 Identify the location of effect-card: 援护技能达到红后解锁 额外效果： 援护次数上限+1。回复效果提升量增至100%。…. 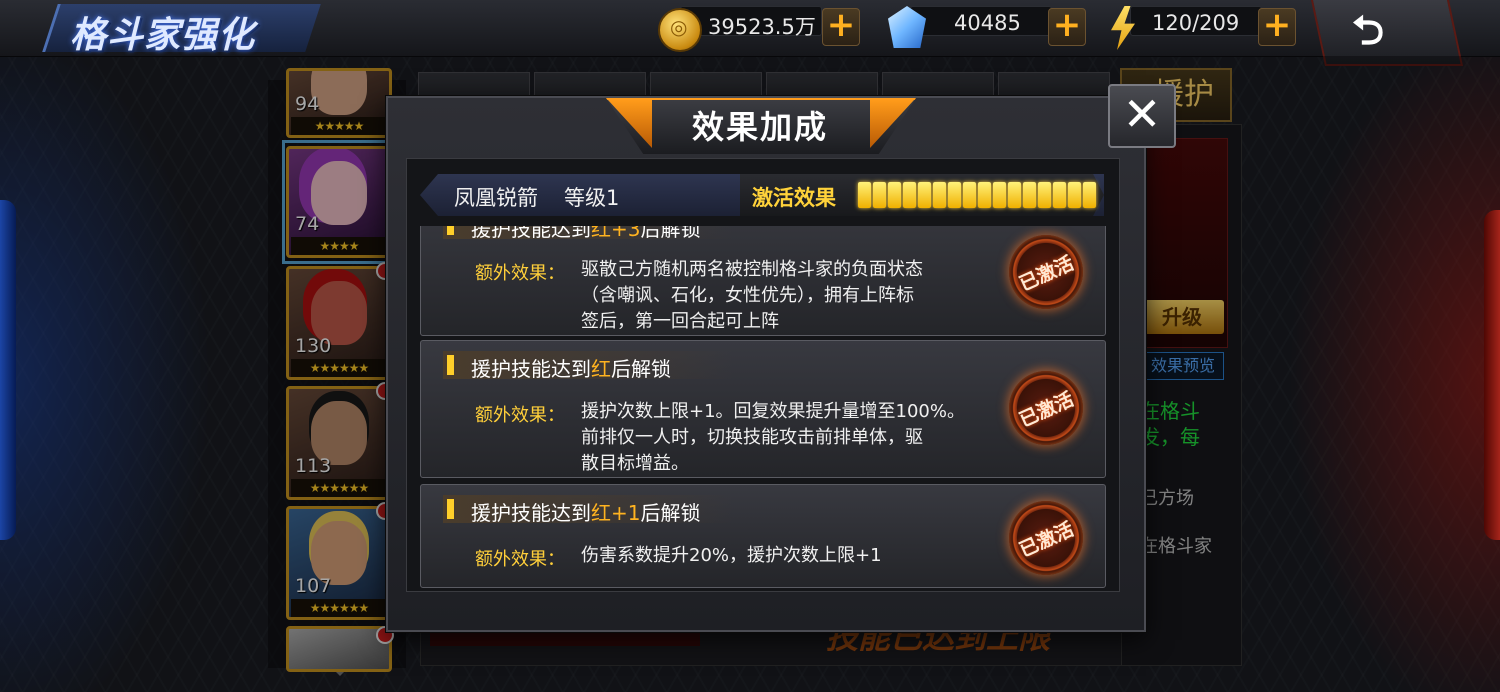
(763, 409).